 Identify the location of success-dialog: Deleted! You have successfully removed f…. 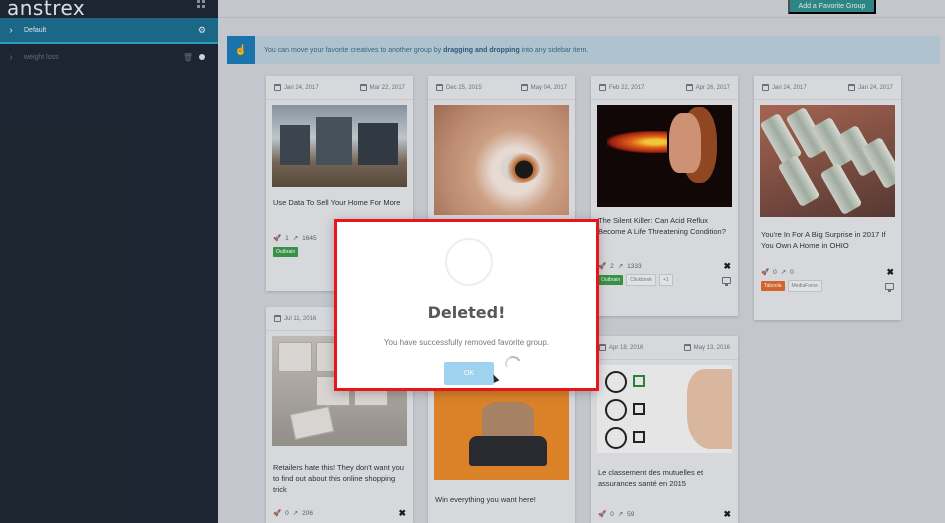
(466, 305).